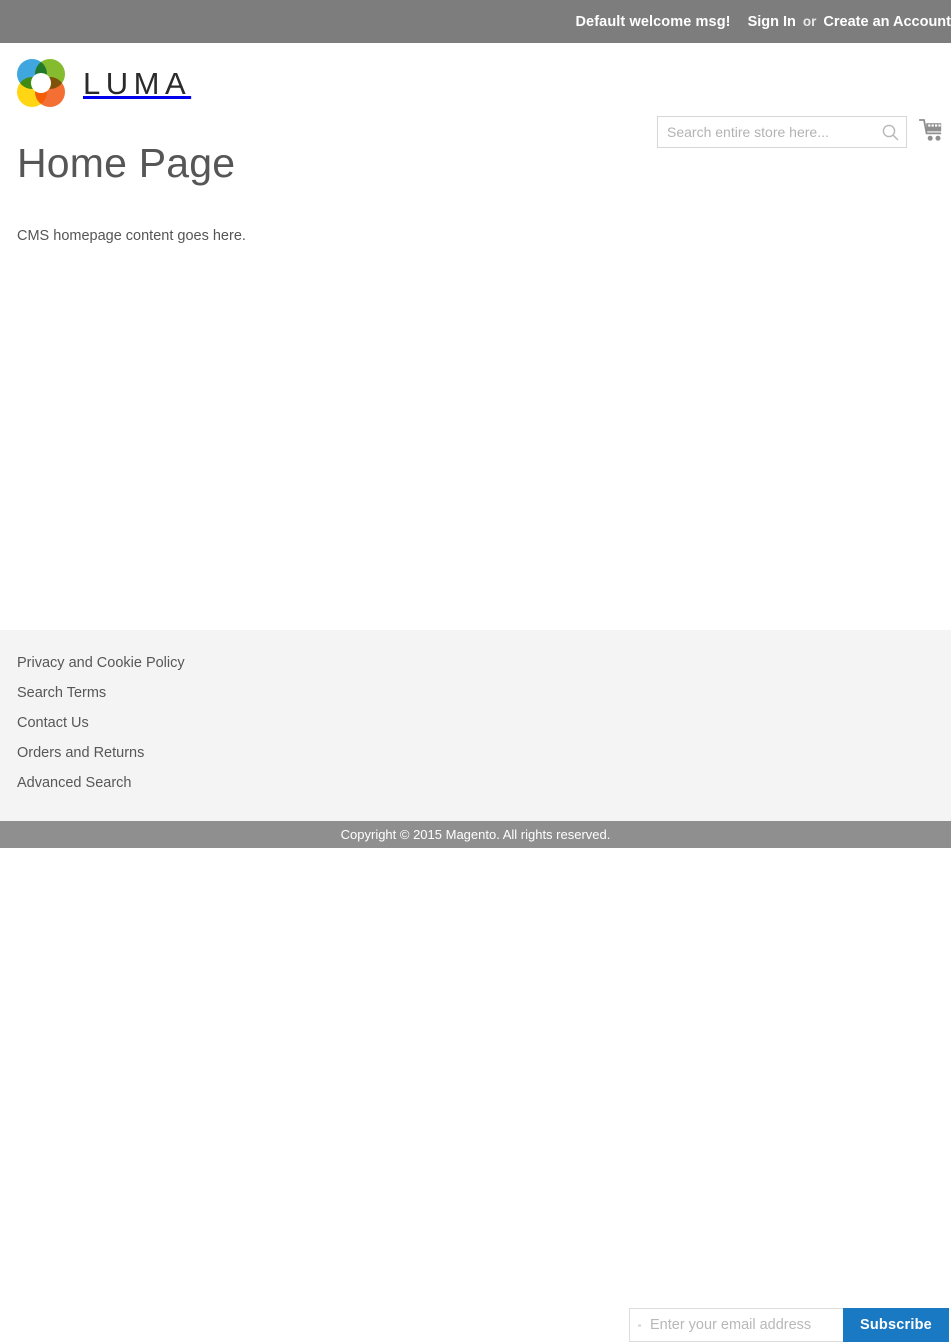  Describe the element at coordinates (772, 22) in the screenshot. I see `sign-in-link: Sign In` at that location.